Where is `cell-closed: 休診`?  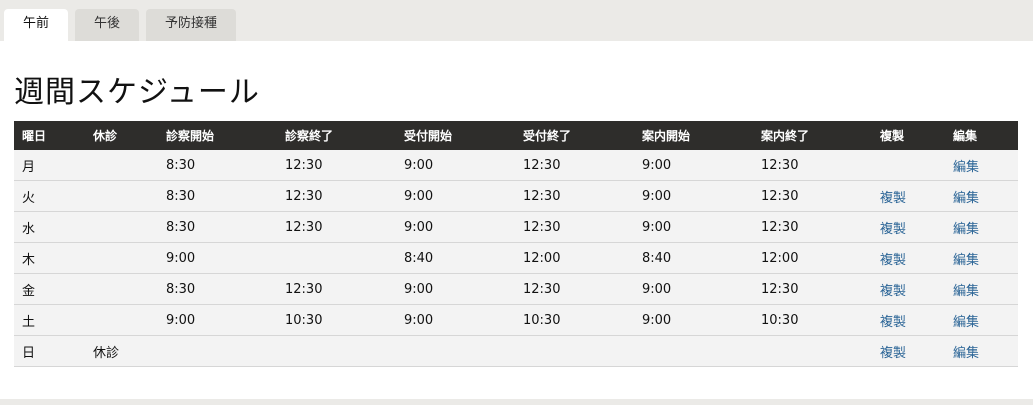
cell-closed: 休診 is located at coordinates (121, 351).